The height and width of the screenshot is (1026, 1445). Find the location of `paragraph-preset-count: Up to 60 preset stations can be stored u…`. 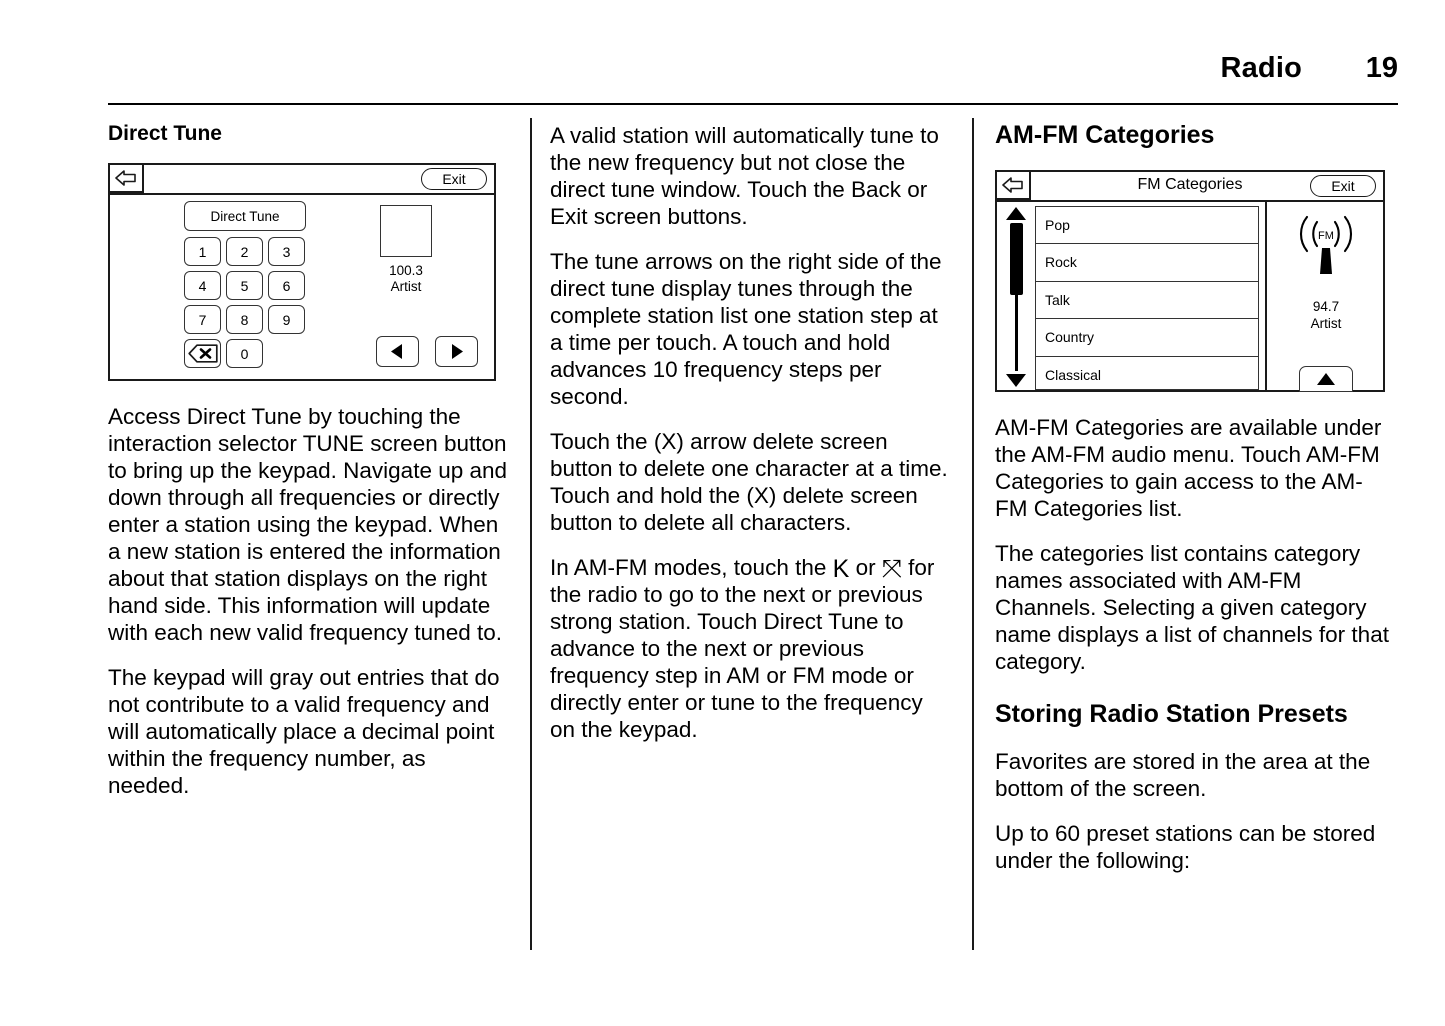

paragraph-preset-count: Up to 60 preset stations can be stored u… is located at coordinates (1185, 847).